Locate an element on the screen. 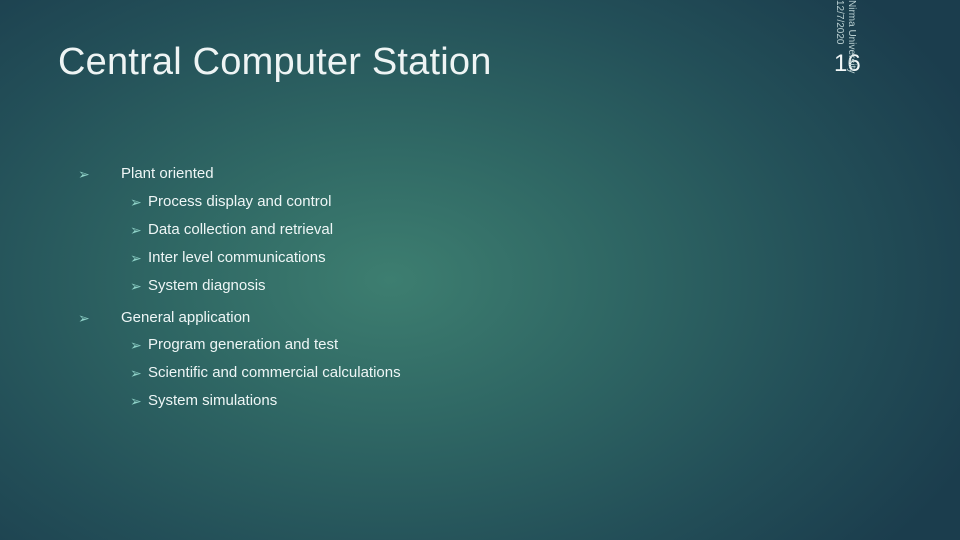 The image size is (960, 540). bullet-label: Plant oriented is located at coordinates (167, 173).